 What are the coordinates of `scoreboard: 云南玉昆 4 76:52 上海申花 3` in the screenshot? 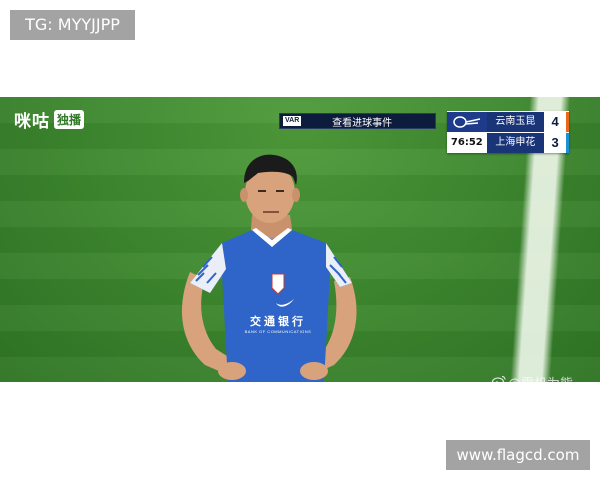 It's located at (508, 132).